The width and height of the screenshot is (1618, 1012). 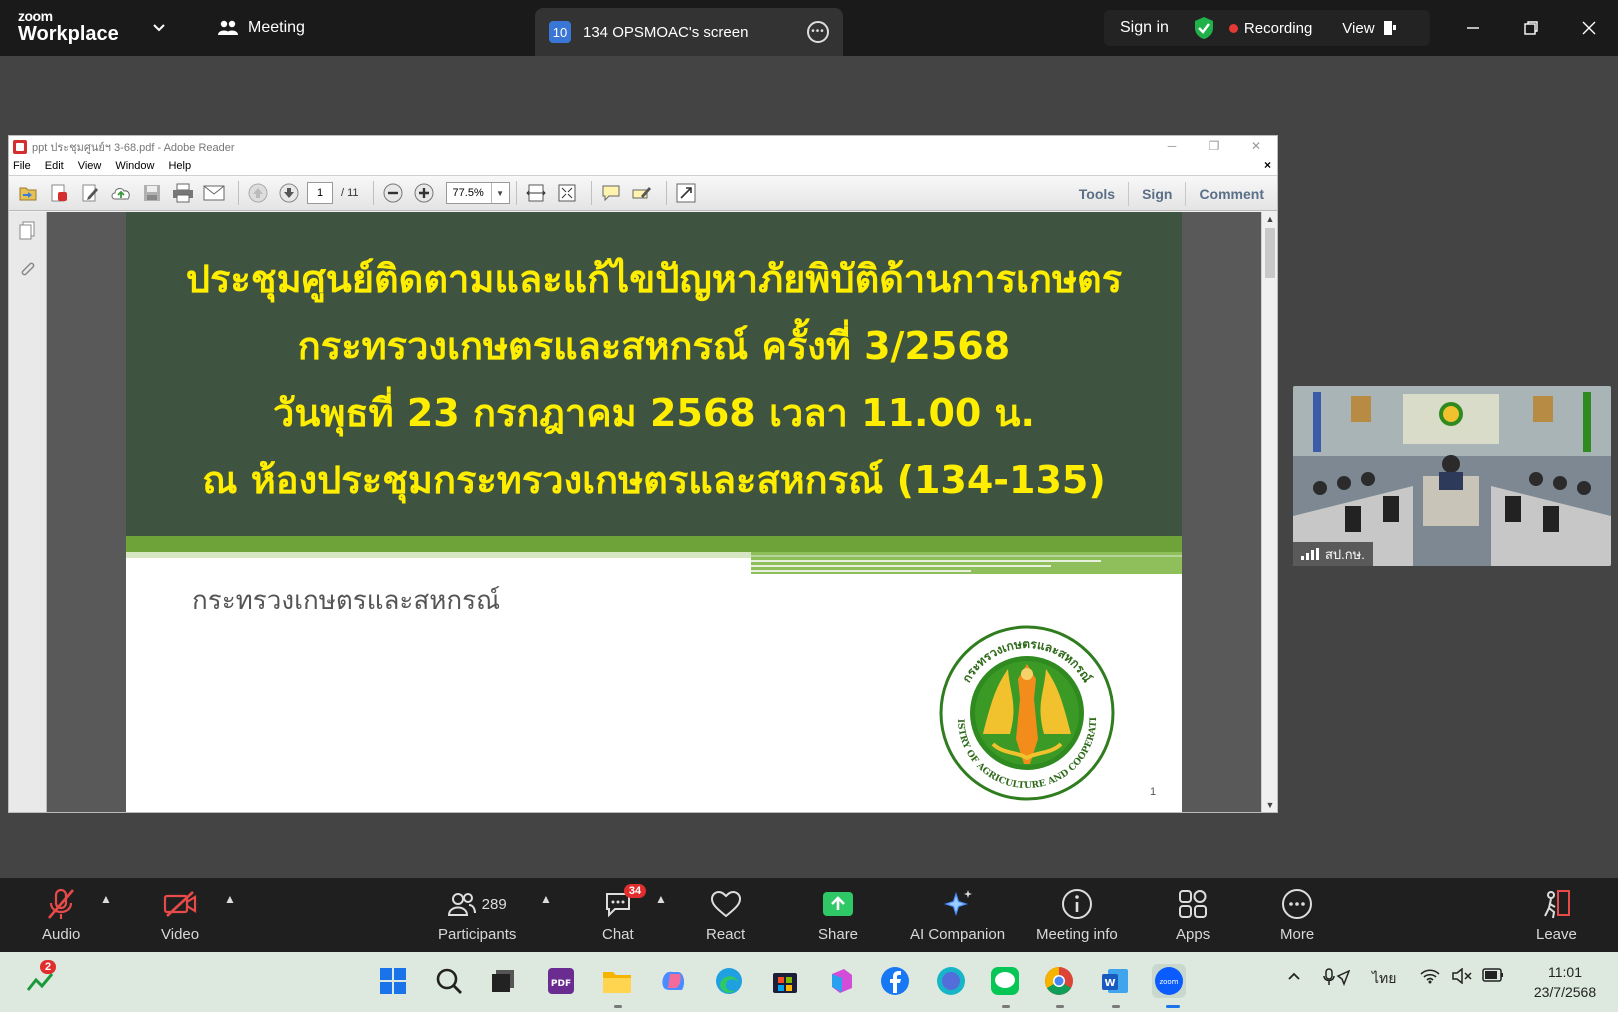 What do you see at coordinates (393, 981) in the screenshot?
I see `windows-start-icon` at bounding box center [393, 981].